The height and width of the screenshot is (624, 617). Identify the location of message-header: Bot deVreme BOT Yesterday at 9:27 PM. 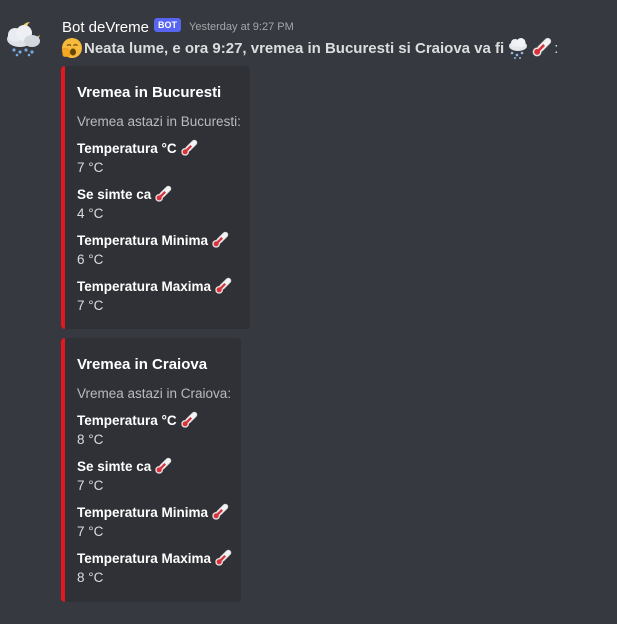
(178, 27).